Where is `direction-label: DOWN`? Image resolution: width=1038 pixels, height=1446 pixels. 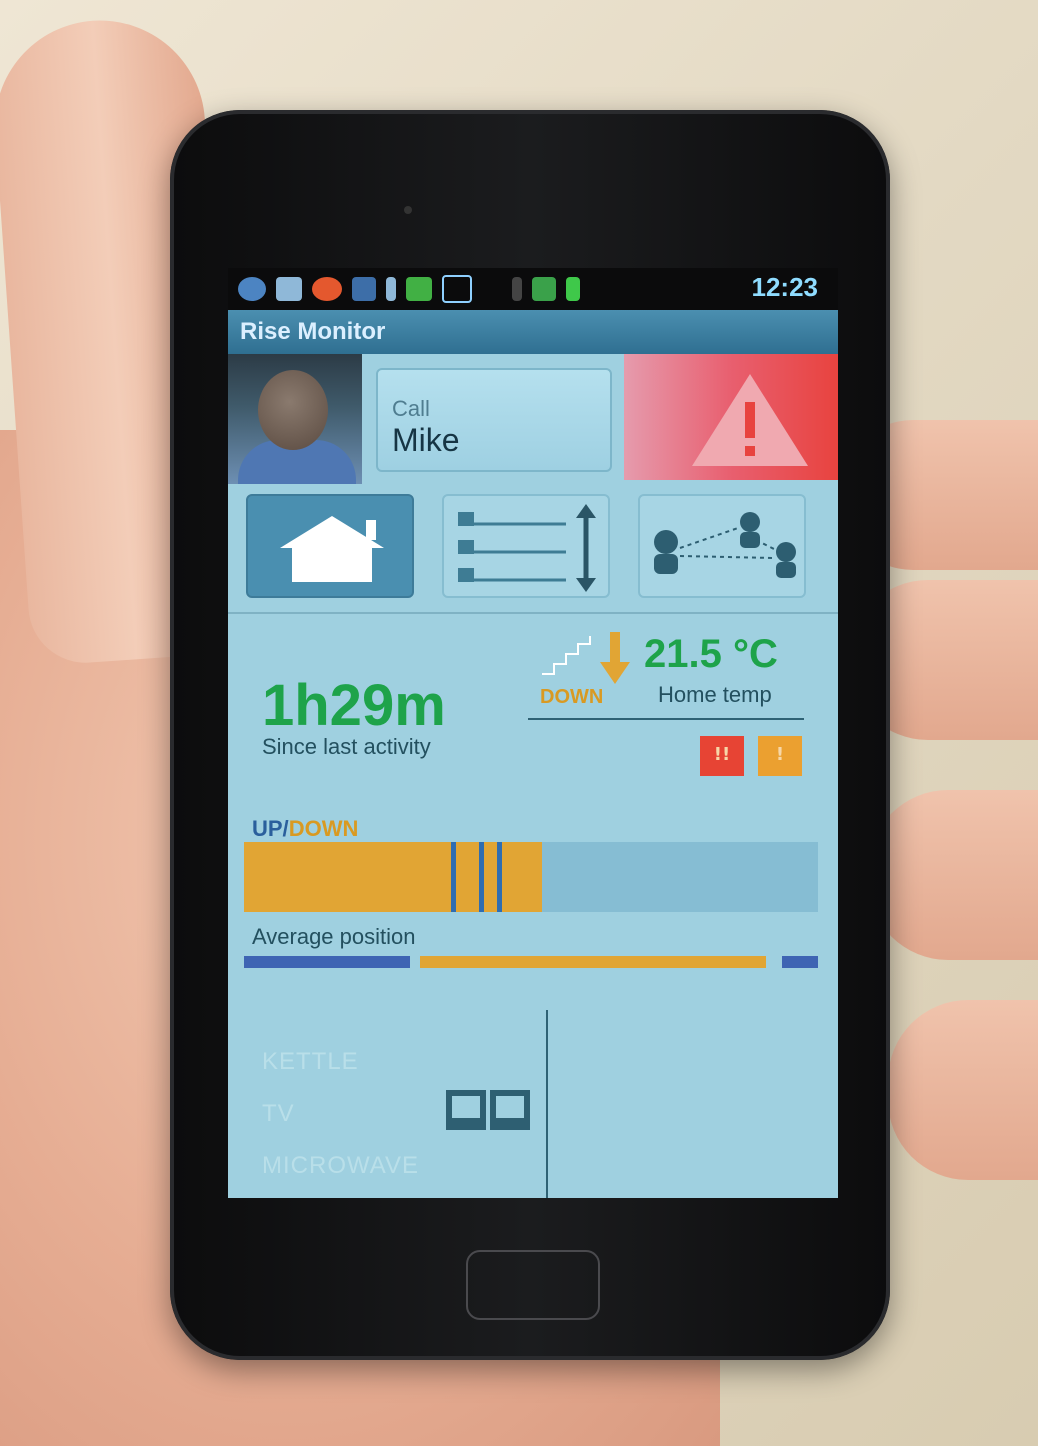
direction-label: DOWN is located at coordinates (572, 697).